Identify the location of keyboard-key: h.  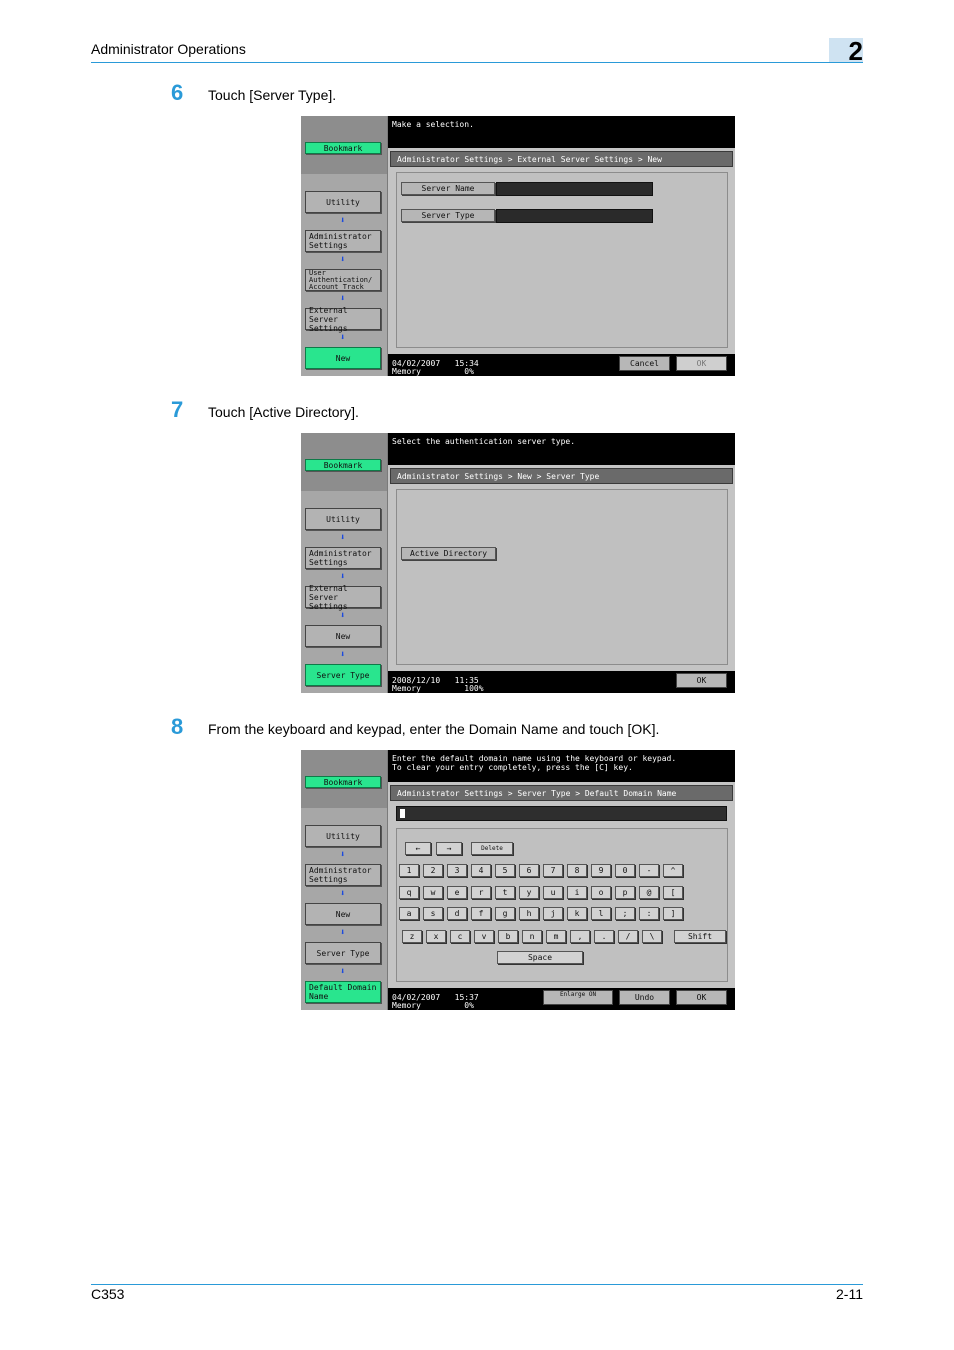
(529, 913).